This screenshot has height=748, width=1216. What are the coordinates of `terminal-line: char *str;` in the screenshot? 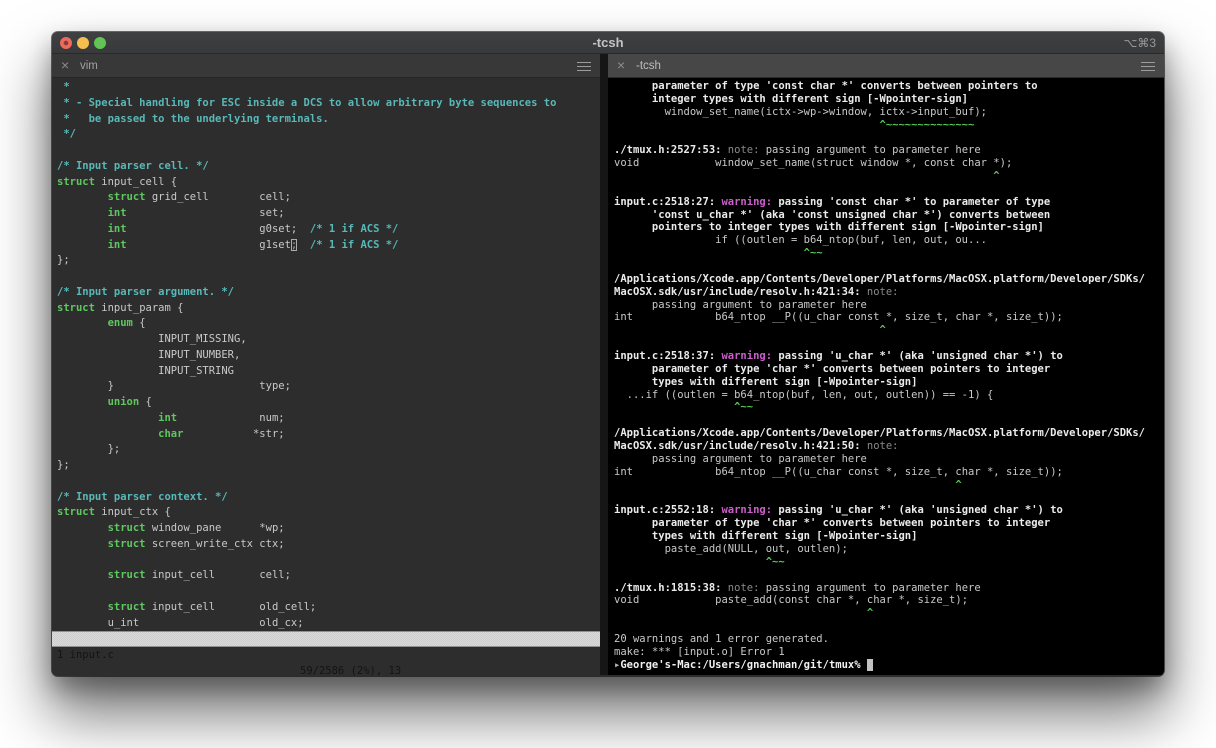 It's located at (221, 433).